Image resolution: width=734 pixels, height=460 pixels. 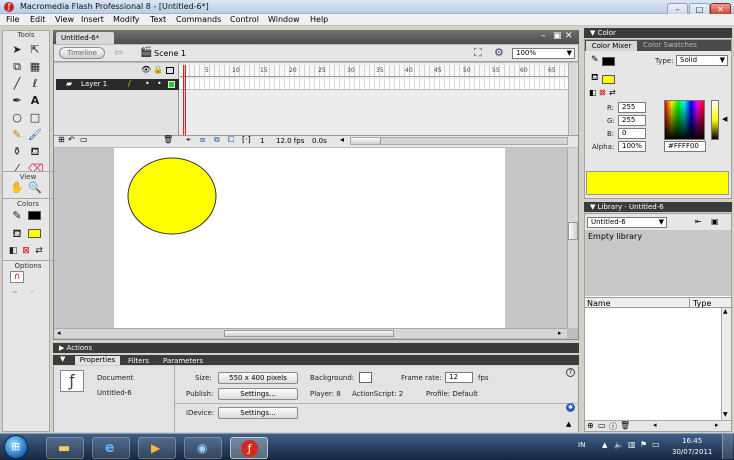 I want to click on stage-vscroll-thumb, so click(x=573, y=231).